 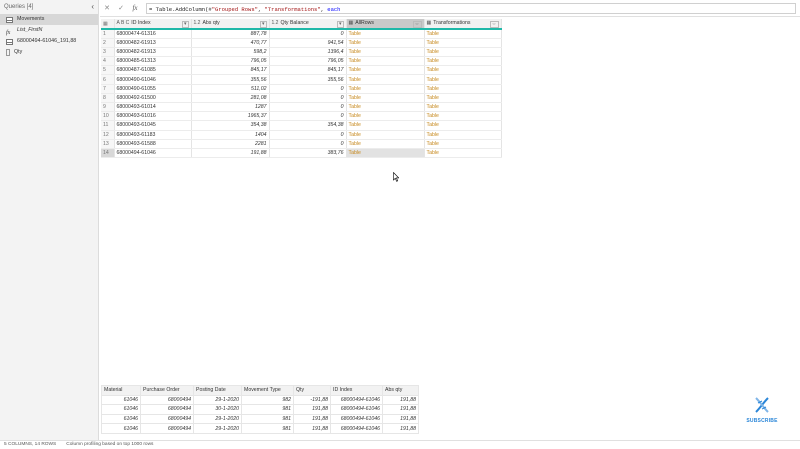 What do you see at coordinates (30, 444) in the screenshot?
I see `status-row-count: 5 COLUMNS, 14 ROWS` at bounding box center [30, 444].